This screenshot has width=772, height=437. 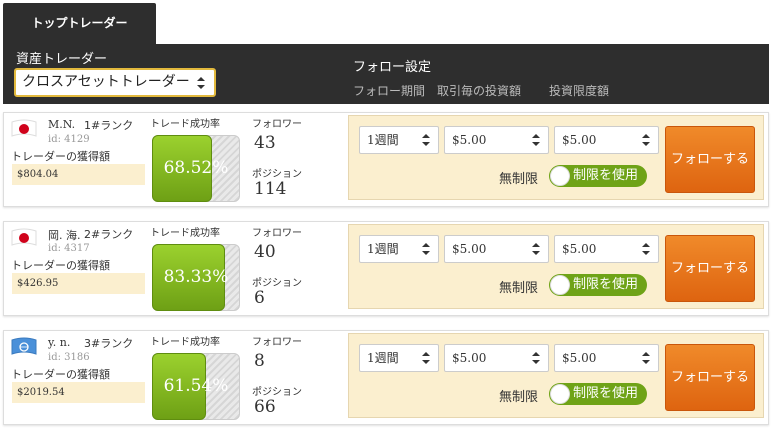 What do you see at coordinates (579, 91) in the screenshot?
I see `column-investment-limit: 投資限度額` at bounding box center [579, 91].